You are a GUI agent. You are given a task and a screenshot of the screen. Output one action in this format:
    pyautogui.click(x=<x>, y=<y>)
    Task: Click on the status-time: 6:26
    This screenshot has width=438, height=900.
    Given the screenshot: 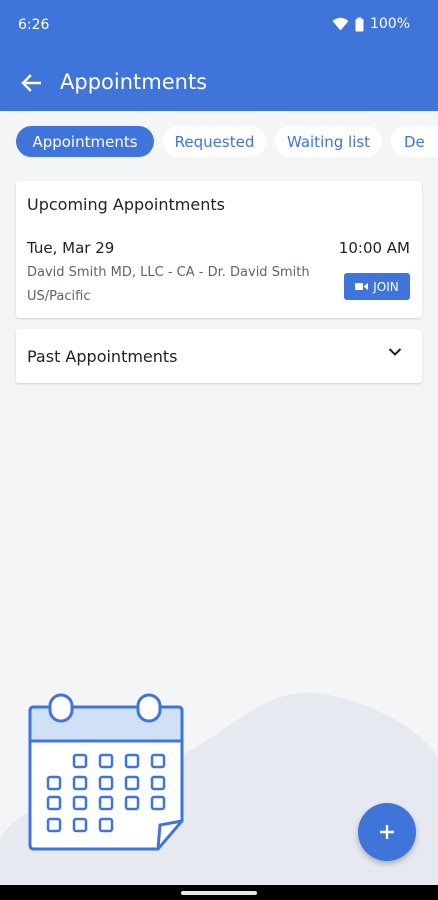 What is the action you would take?
    pyautogui.click(x=34, y=25)
    